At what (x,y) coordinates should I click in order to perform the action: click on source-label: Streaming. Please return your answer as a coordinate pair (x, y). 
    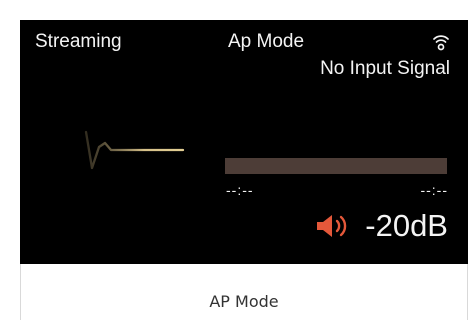
    Looking at the image, I should click on (78, 41).